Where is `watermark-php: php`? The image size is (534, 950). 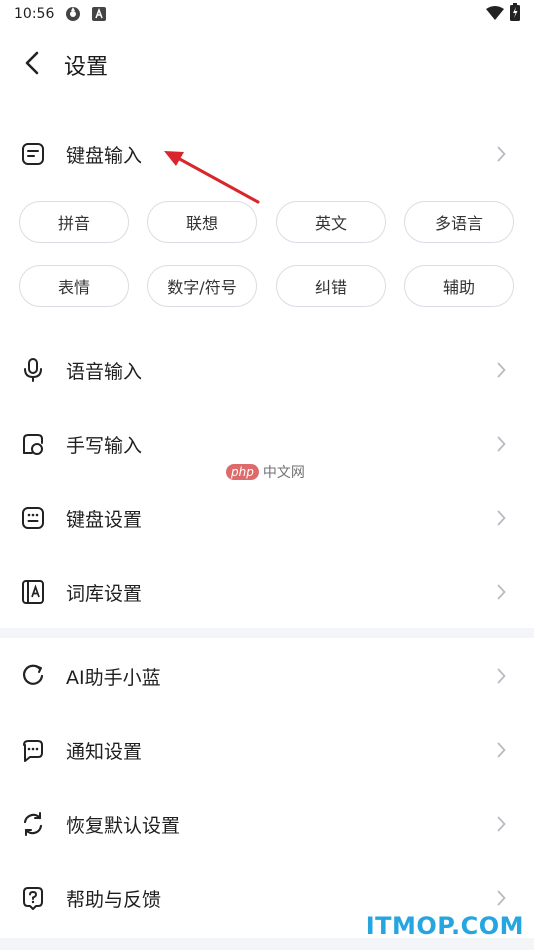 watermark-php: php is located at coordinates (242, 472).